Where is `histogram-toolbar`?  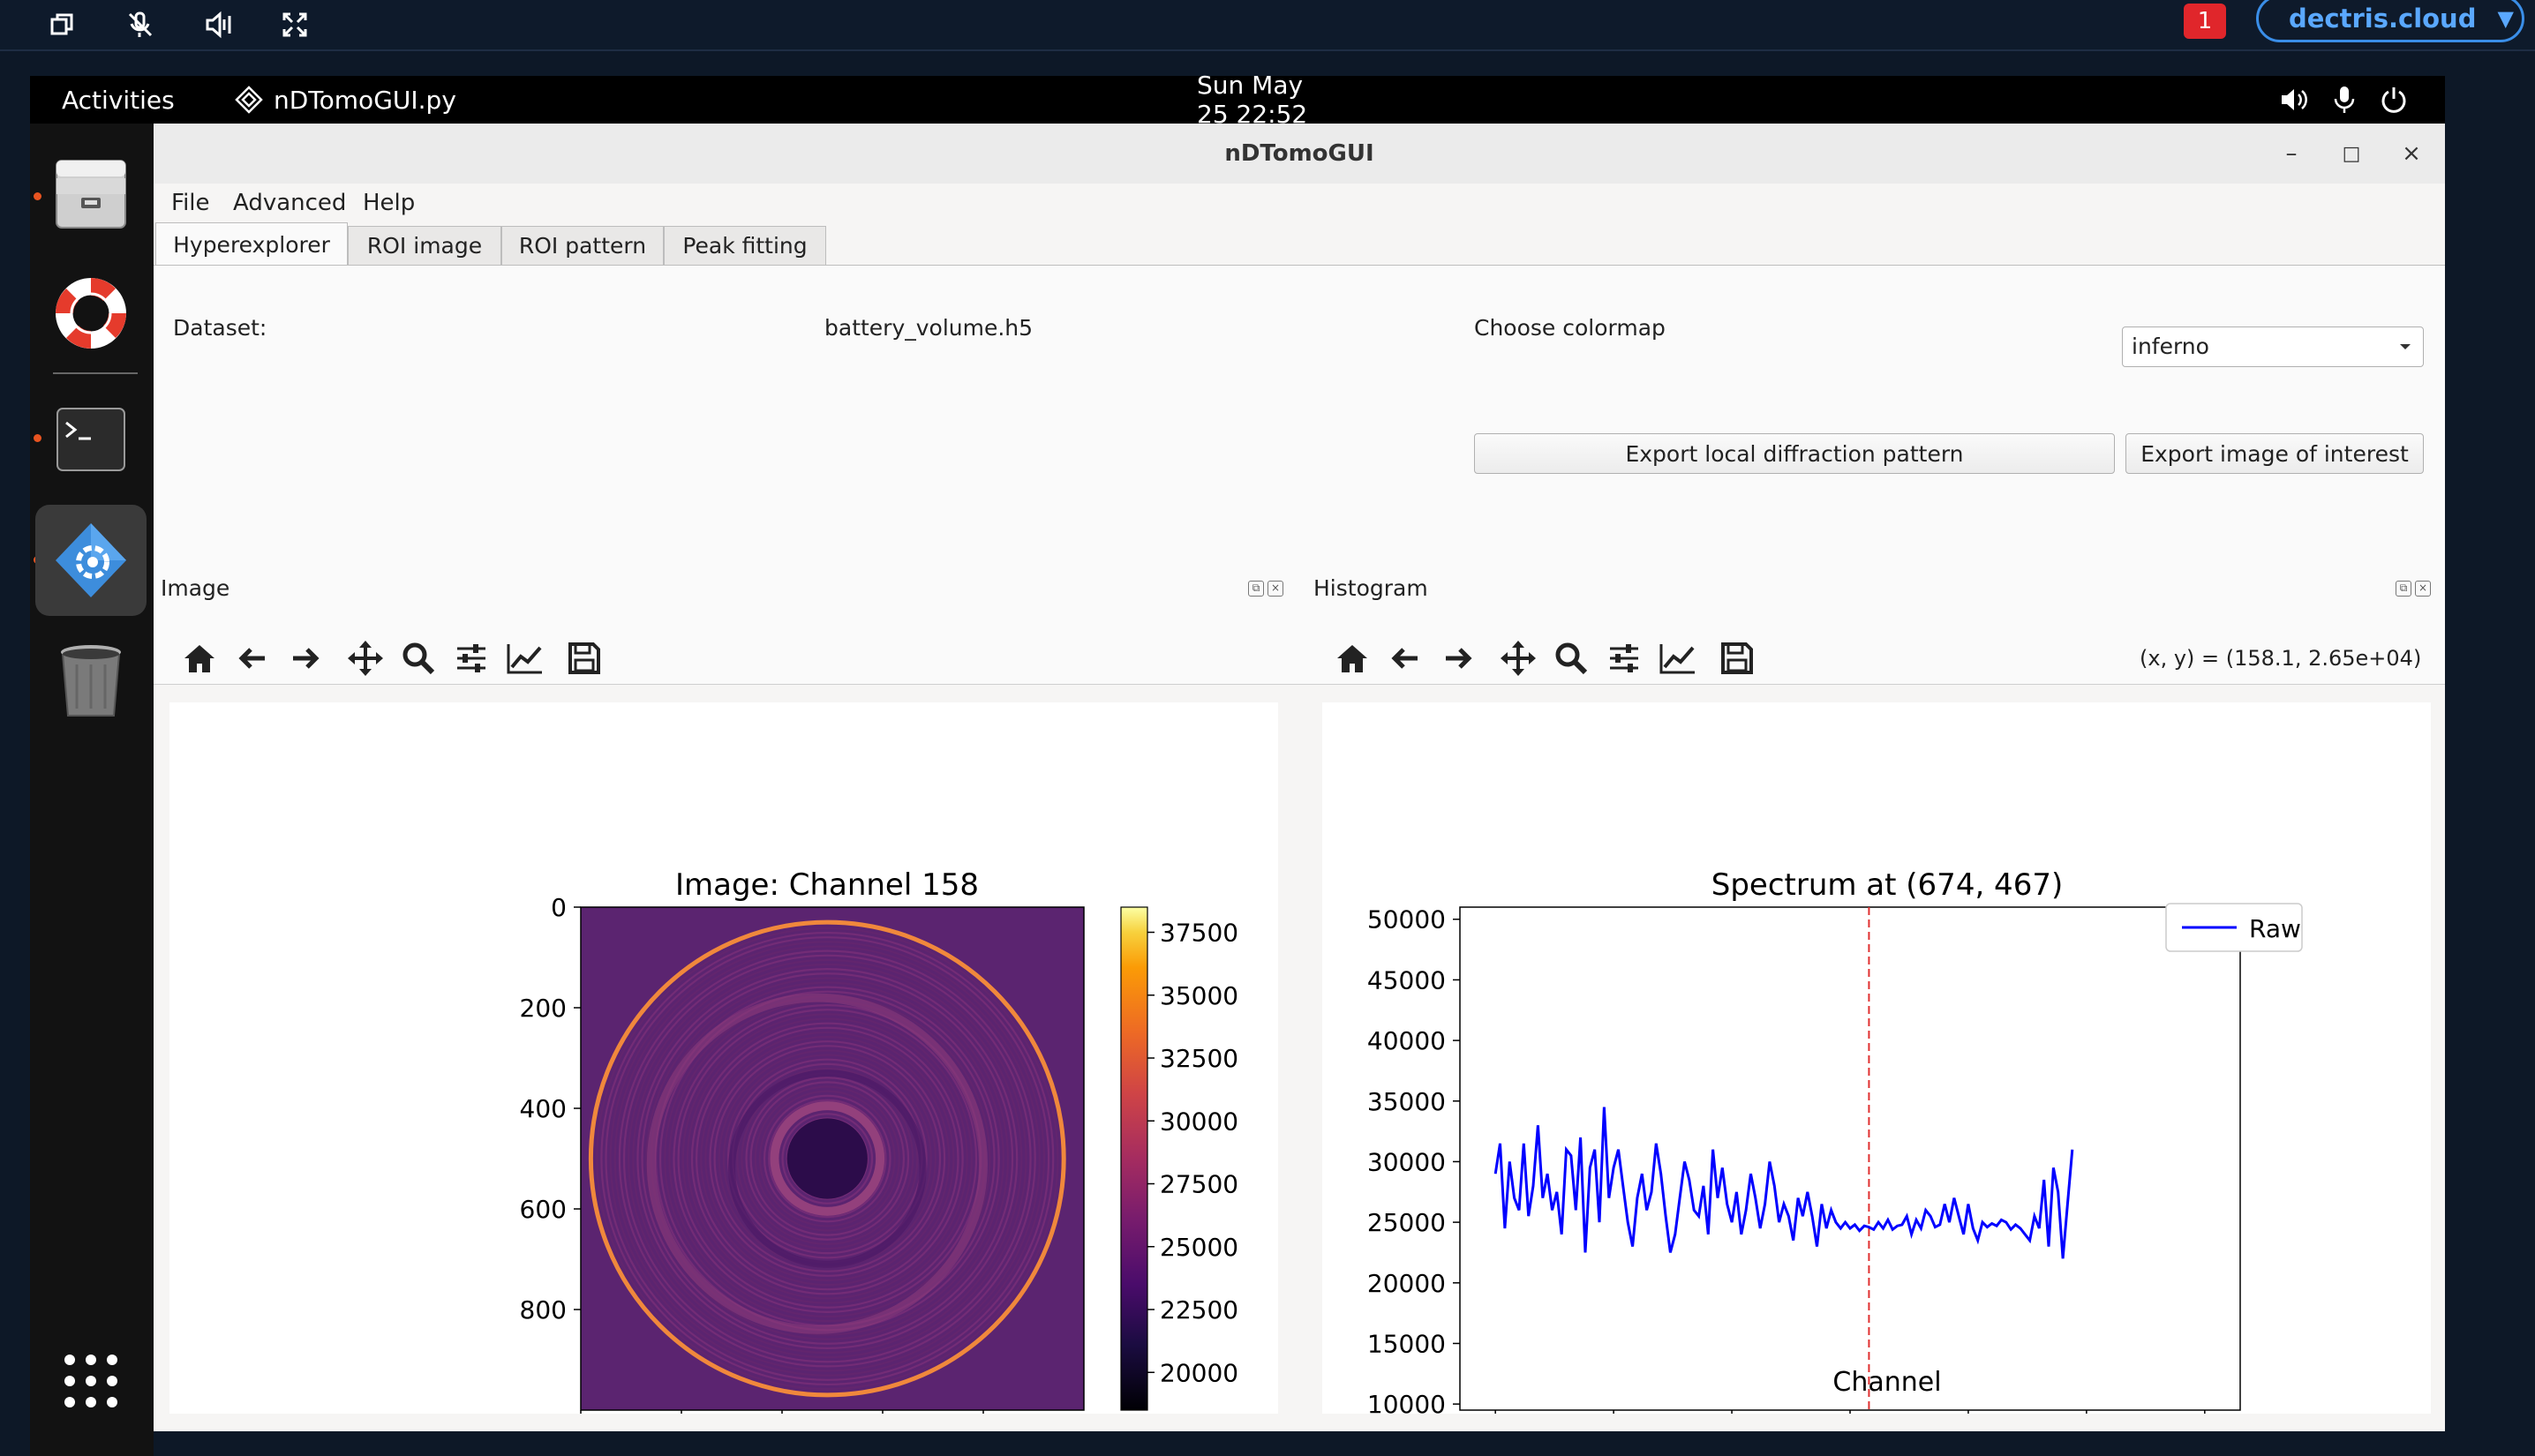 histogram-toolbar is located at coordinates (1545, 658).